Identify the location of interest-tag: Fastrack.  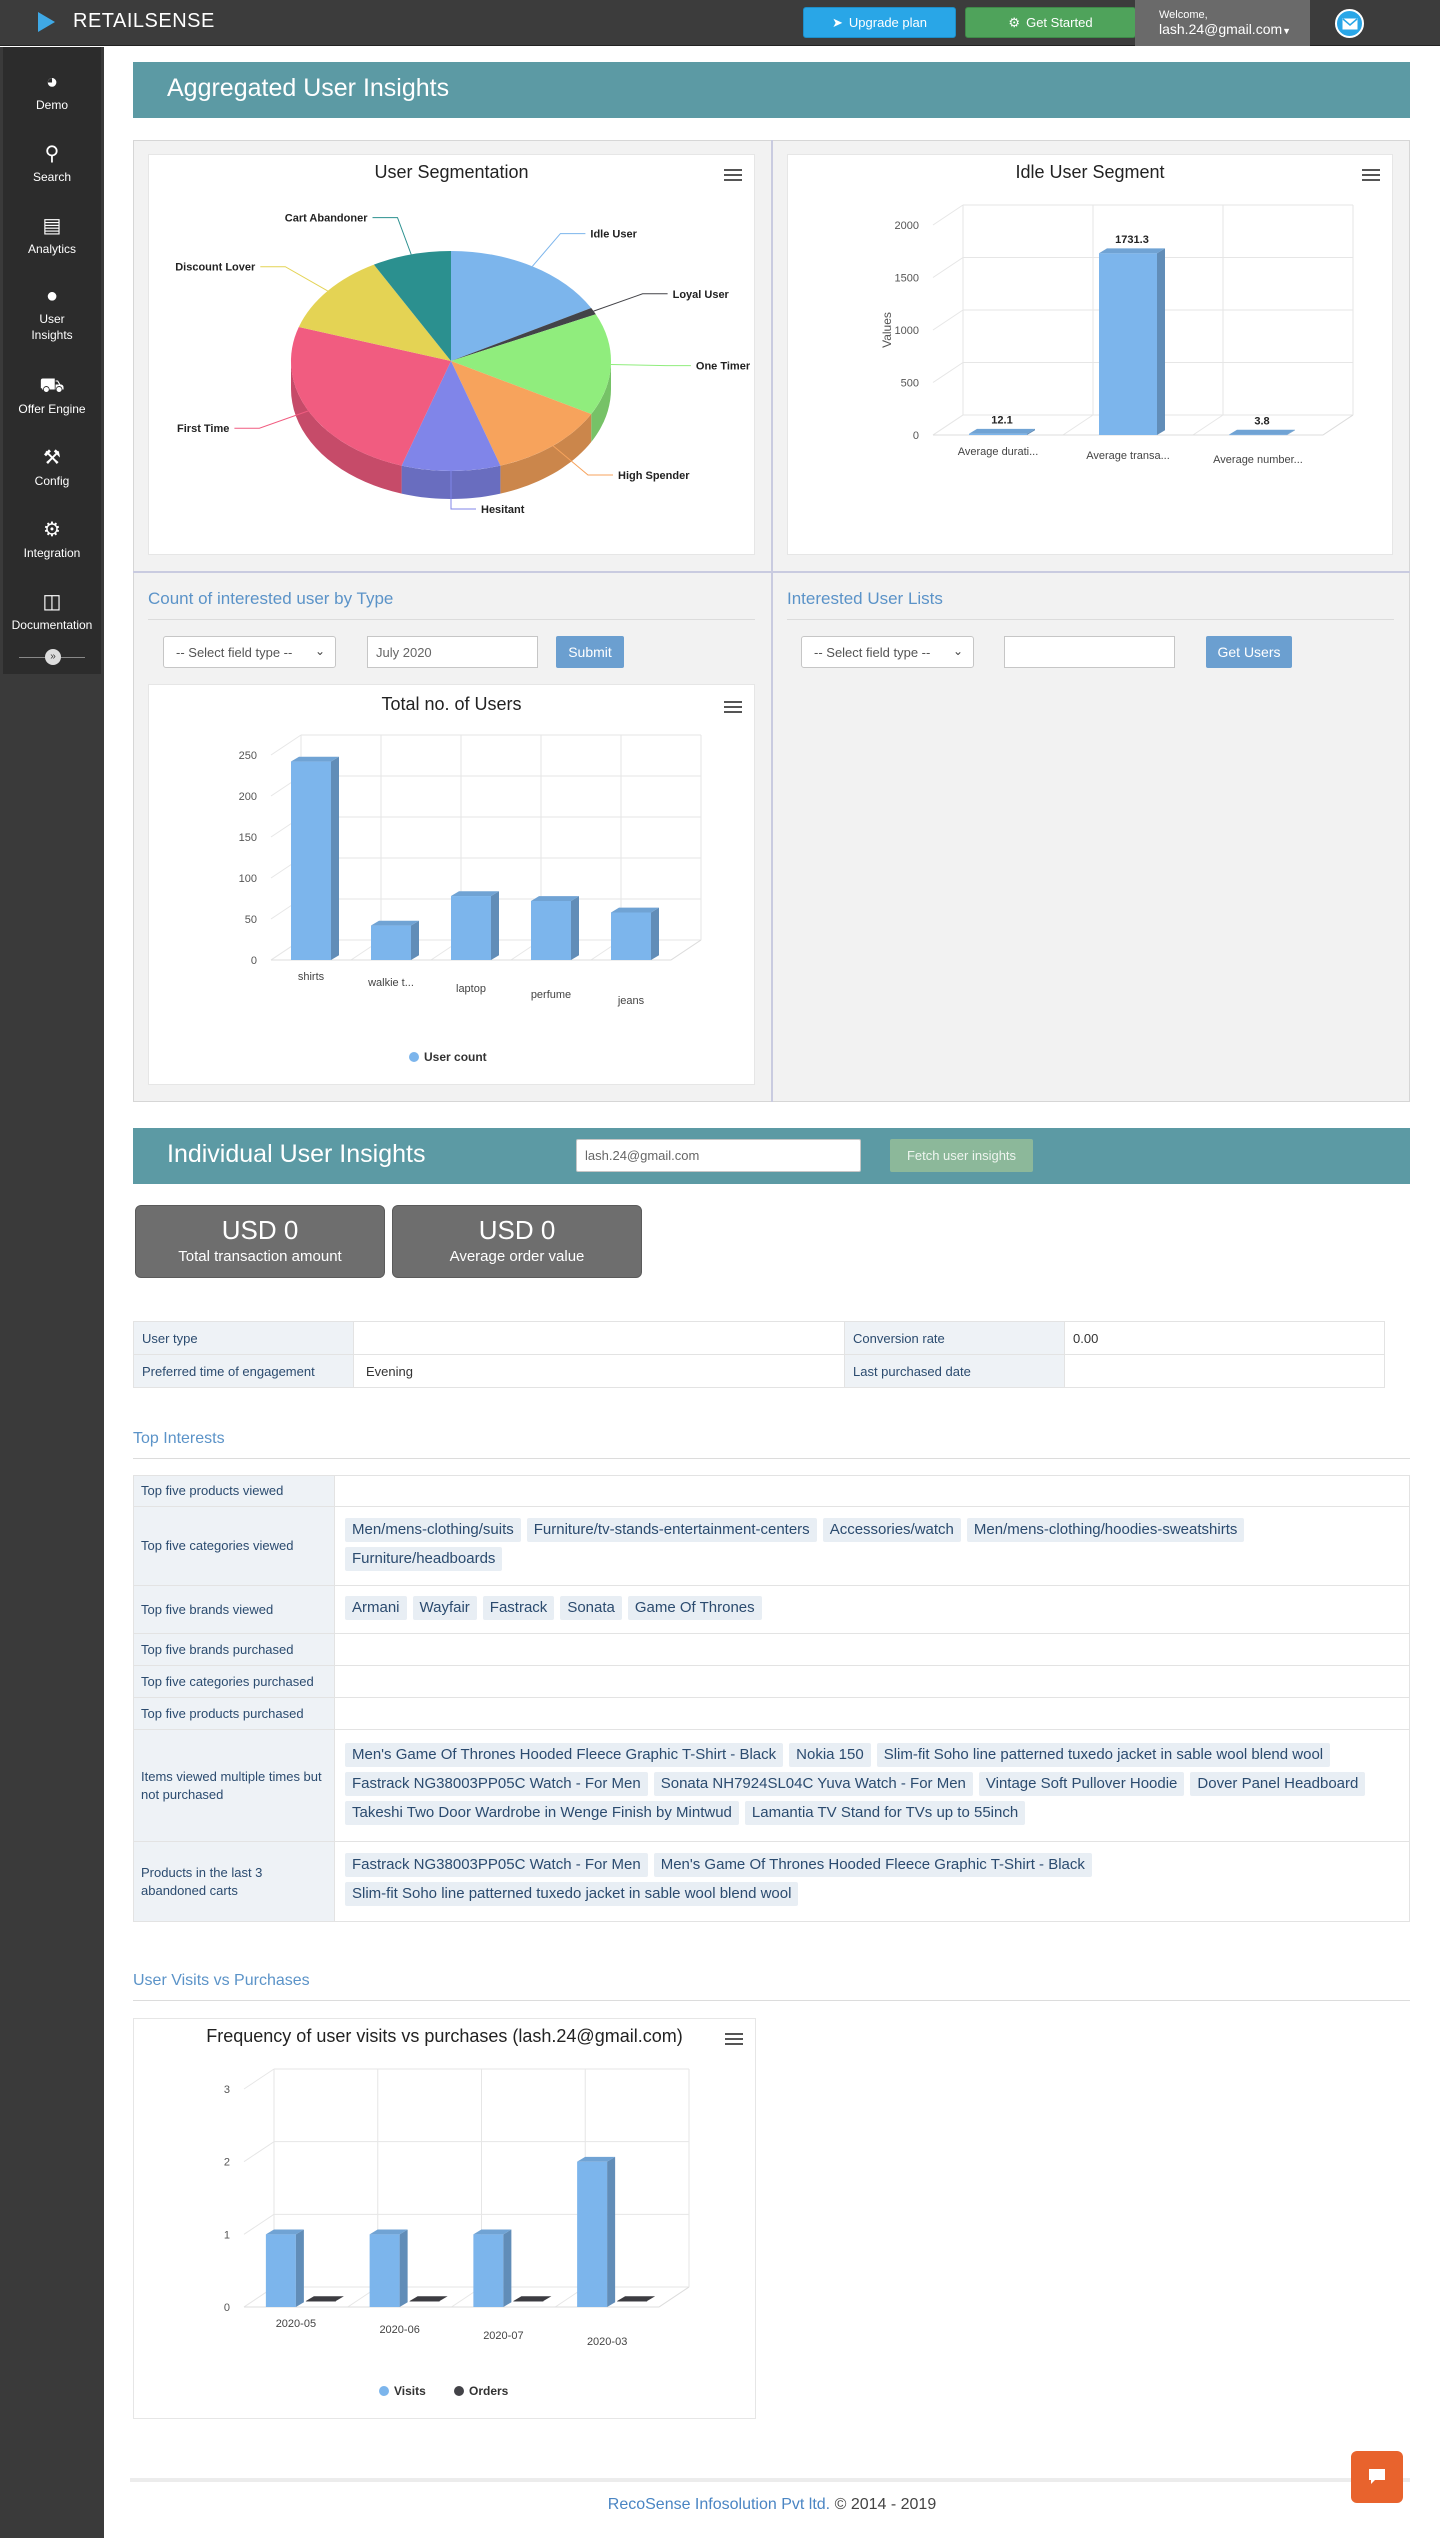
(518, 1607).